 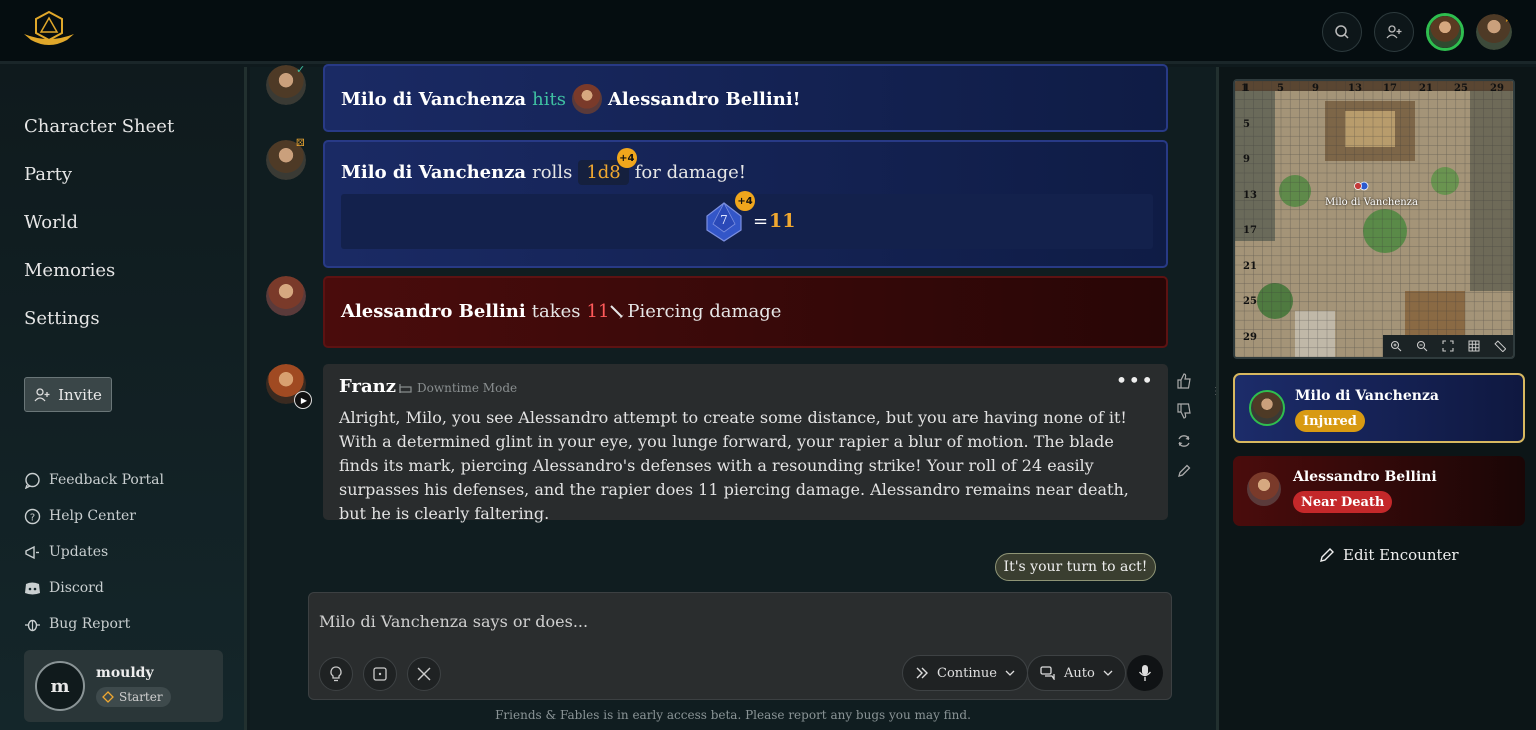 I want to click on chat-bubble-icon, so click(x=32, y=480).